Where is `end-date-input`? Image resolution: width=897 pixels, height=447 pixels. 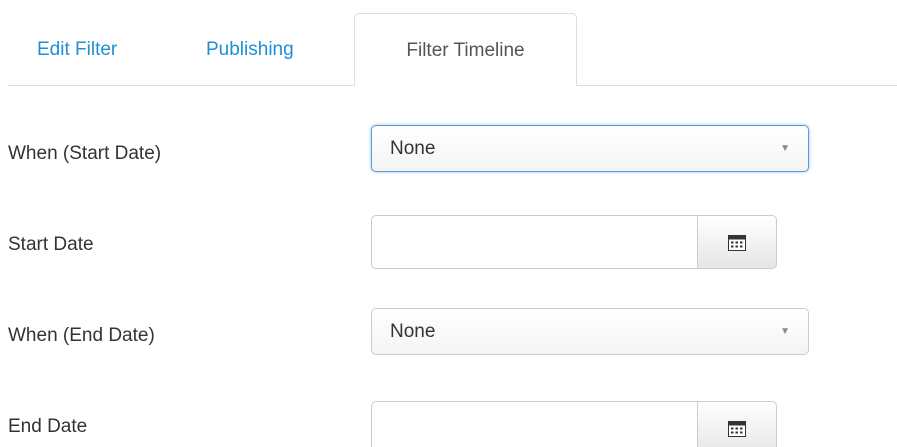
end-date-input is located at coordinates (534, 424).